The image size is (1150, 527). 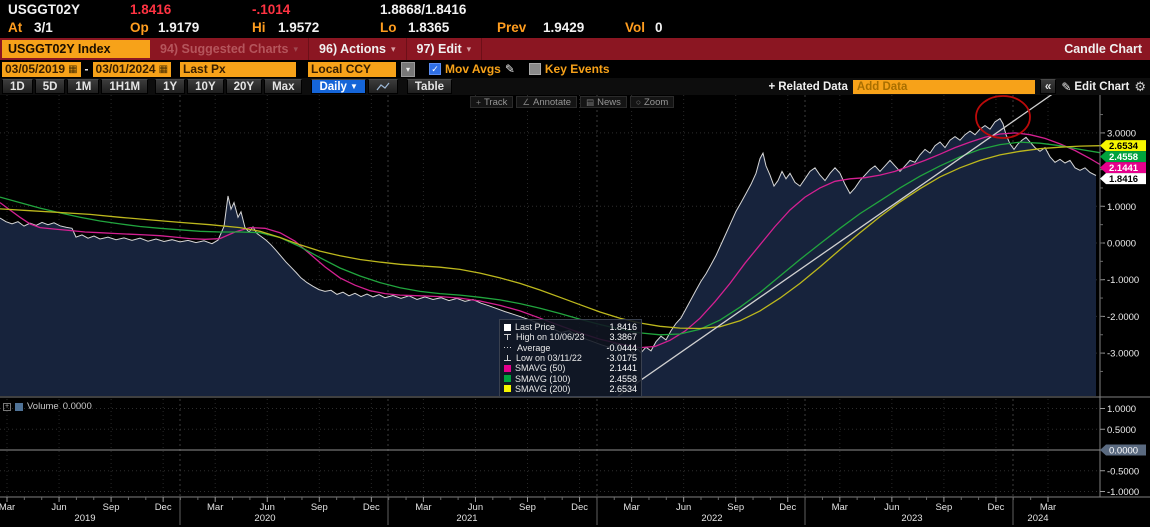 I want to click on volume-axis-badge: 0.0000, so click(x=1123, y=450).